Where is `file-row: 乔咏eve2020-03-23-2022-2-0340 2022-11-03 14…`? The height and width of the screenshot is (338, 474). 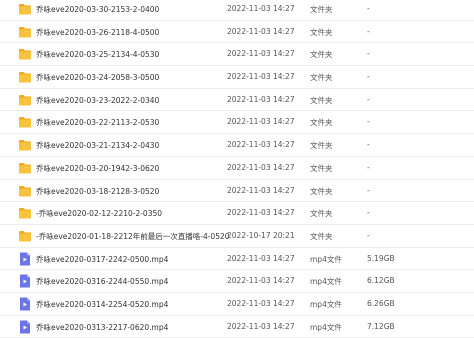
file-row: 乔咏eve2020-03-23-2022-2-0340 2022-11-03 14… is located at coordinates (237, 100).